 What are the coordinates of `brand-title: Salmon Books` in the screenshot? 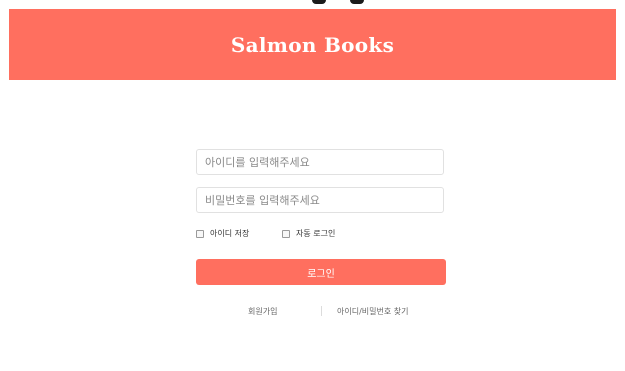 It's located at (312, 45).